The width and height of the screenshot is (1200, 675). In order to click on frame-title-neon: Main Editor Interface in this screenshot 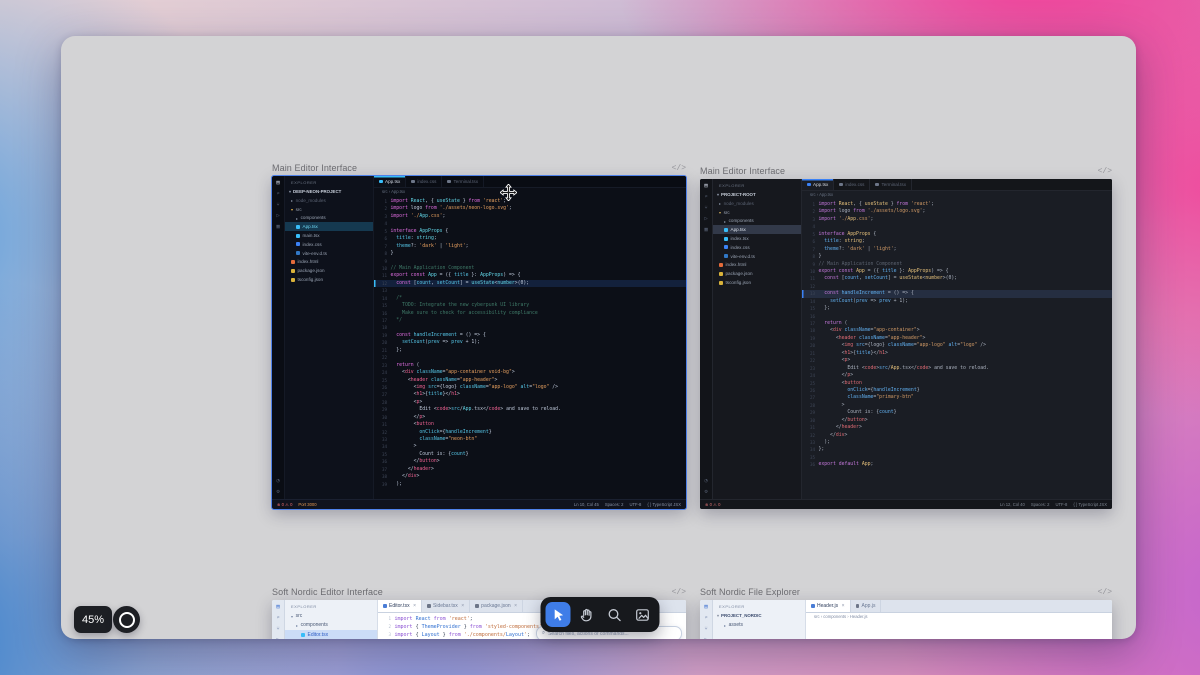, I will do `click(314, 168)`.